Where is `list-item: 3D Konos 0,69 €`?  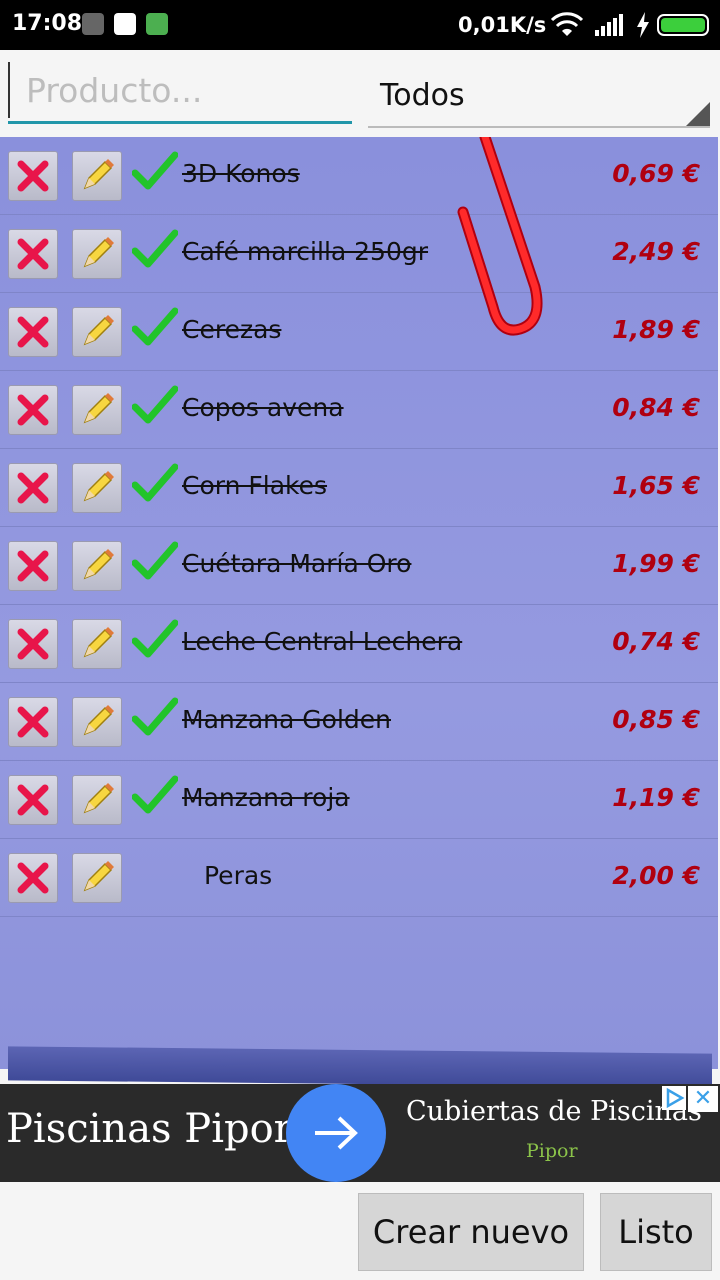 list-item: 3D Konos 0,69 € is located at coordinates (359, 176).